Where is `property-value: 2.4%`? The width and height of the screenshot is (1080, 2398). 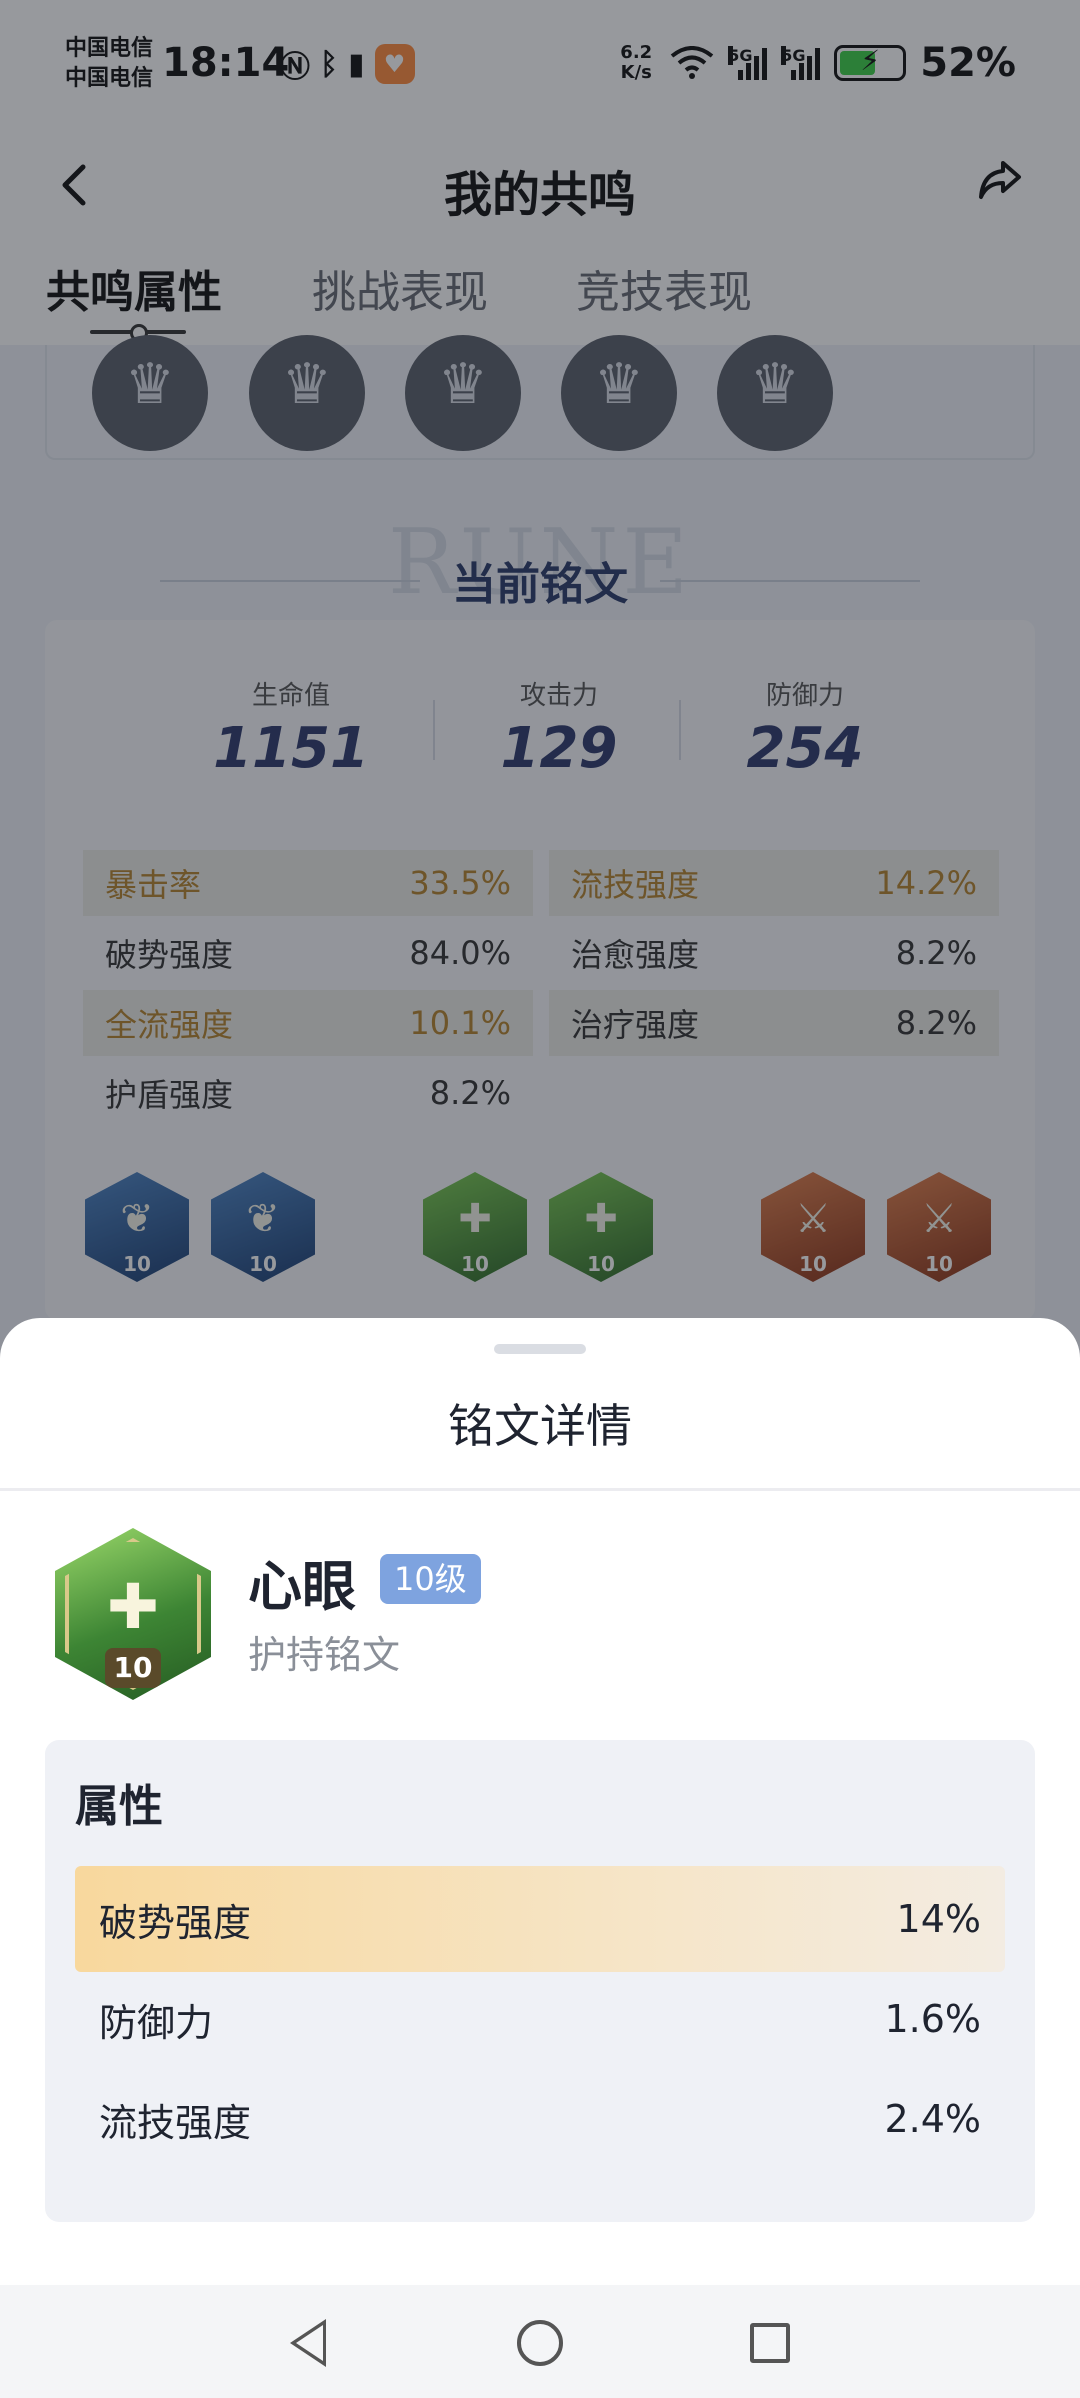
property-value: 2.4% is located at coordinates (932, 2119).